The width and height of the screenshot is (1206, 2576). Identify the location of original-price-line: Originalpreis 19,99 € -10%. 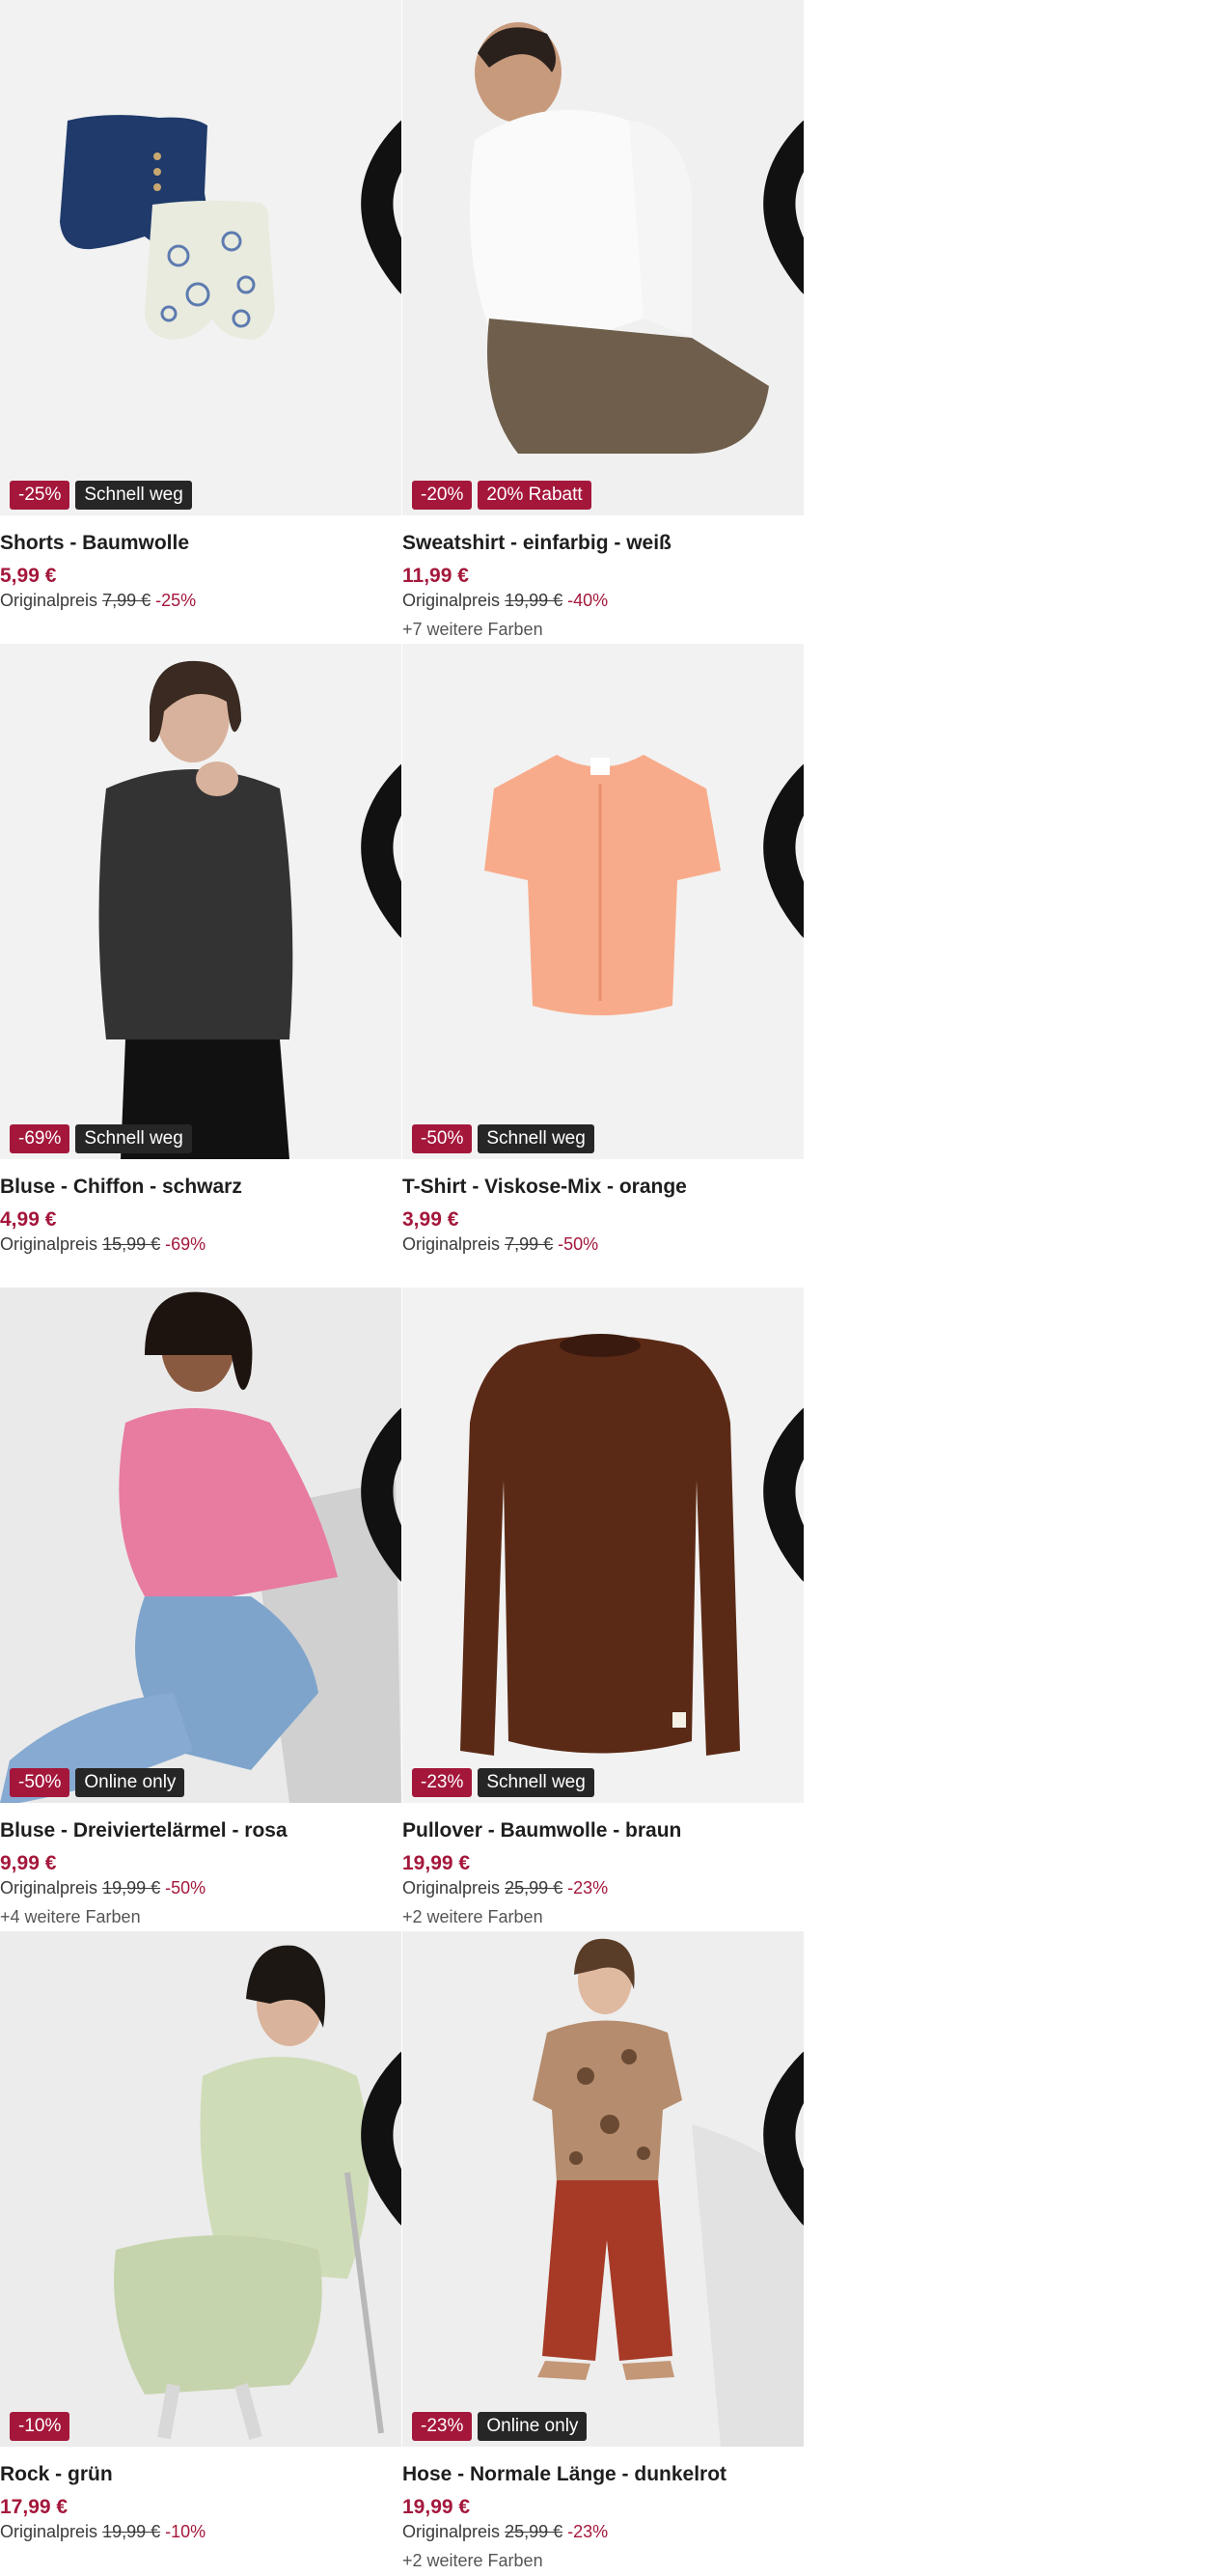
(103, 2532).